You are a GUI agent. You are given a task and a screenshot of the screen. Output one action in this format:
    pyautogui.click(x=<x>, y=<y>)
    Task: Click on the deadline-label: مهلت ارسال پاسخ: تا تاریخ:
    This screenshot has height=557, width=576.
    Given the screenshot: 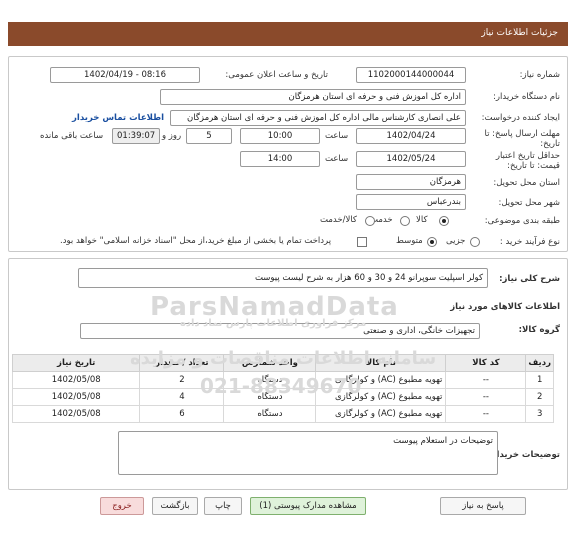 What is the action you would take?
    pyautogui.click(x=522, y=139)
    